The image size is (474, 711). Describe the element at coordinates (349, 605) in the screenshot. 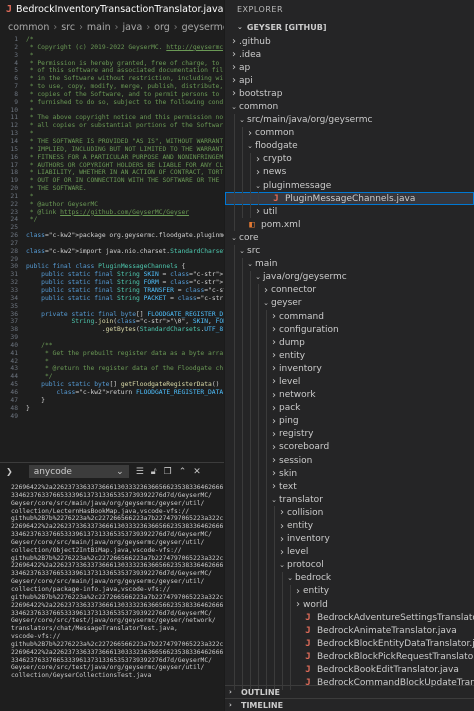

I see `tree-folder: › world` at that location.